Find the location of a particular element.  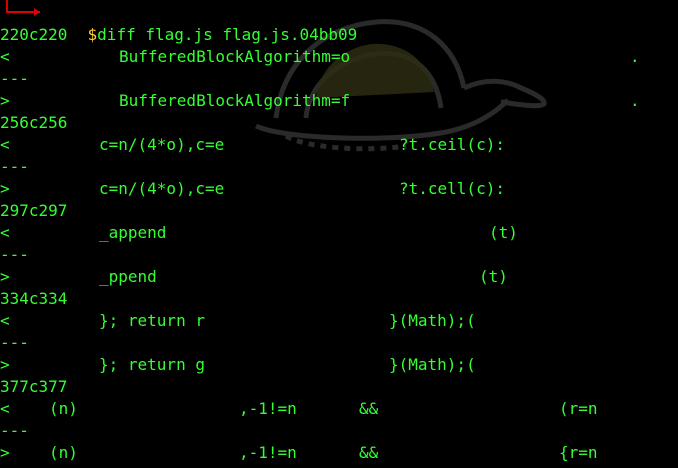

diff-code: _ppend is located at coordinates (128, 276).